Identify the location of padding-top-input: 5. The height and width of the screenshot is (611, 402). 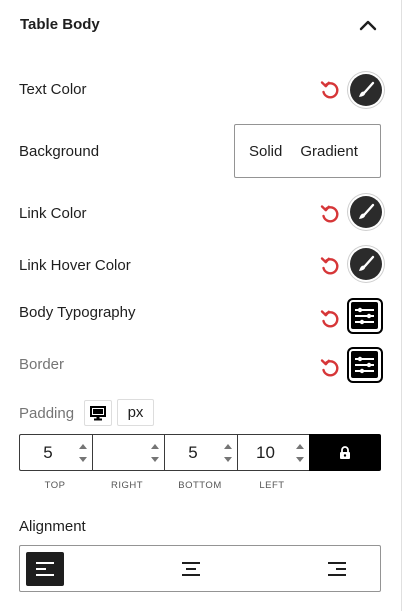
(55, 452).